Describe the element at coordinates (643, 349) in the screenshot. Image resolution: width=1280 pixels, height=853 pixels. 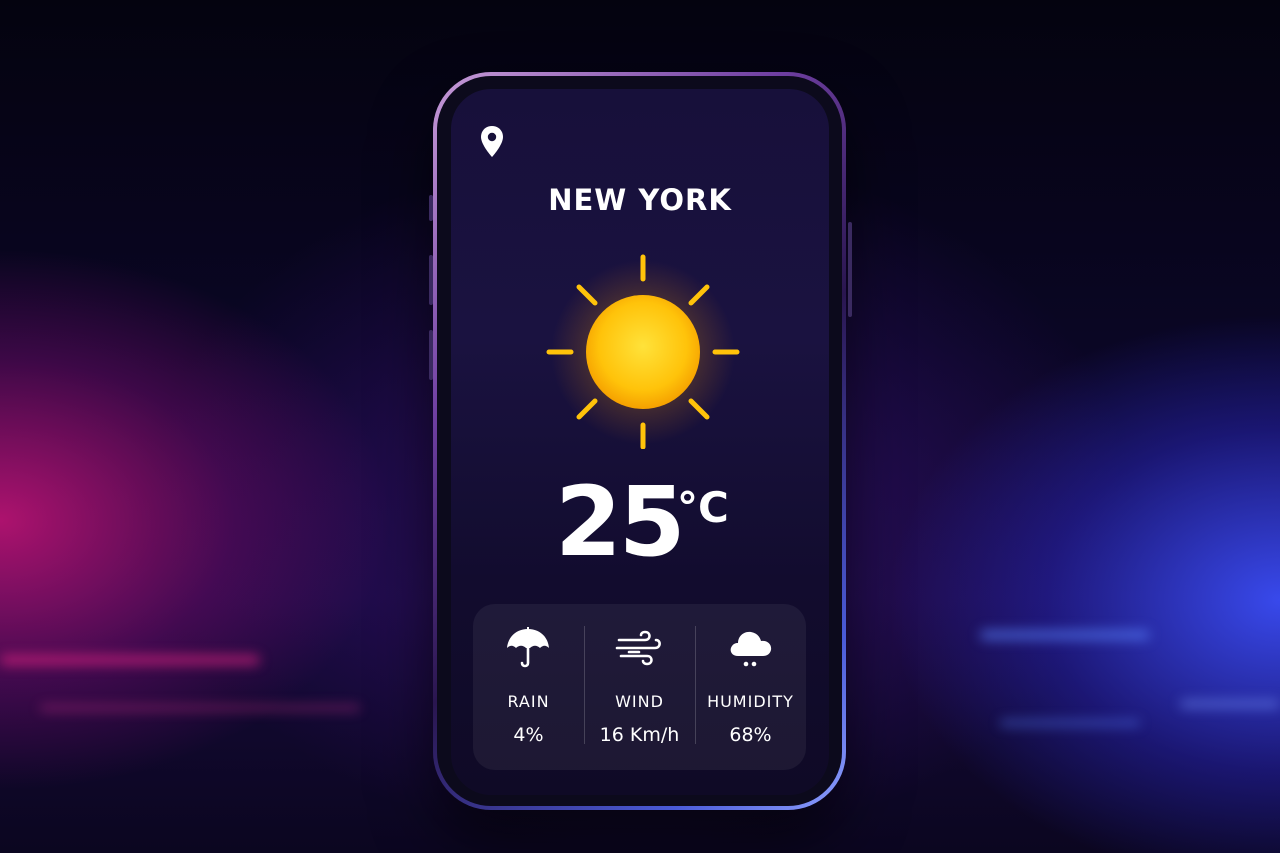
I see `sun-icon` at that location.